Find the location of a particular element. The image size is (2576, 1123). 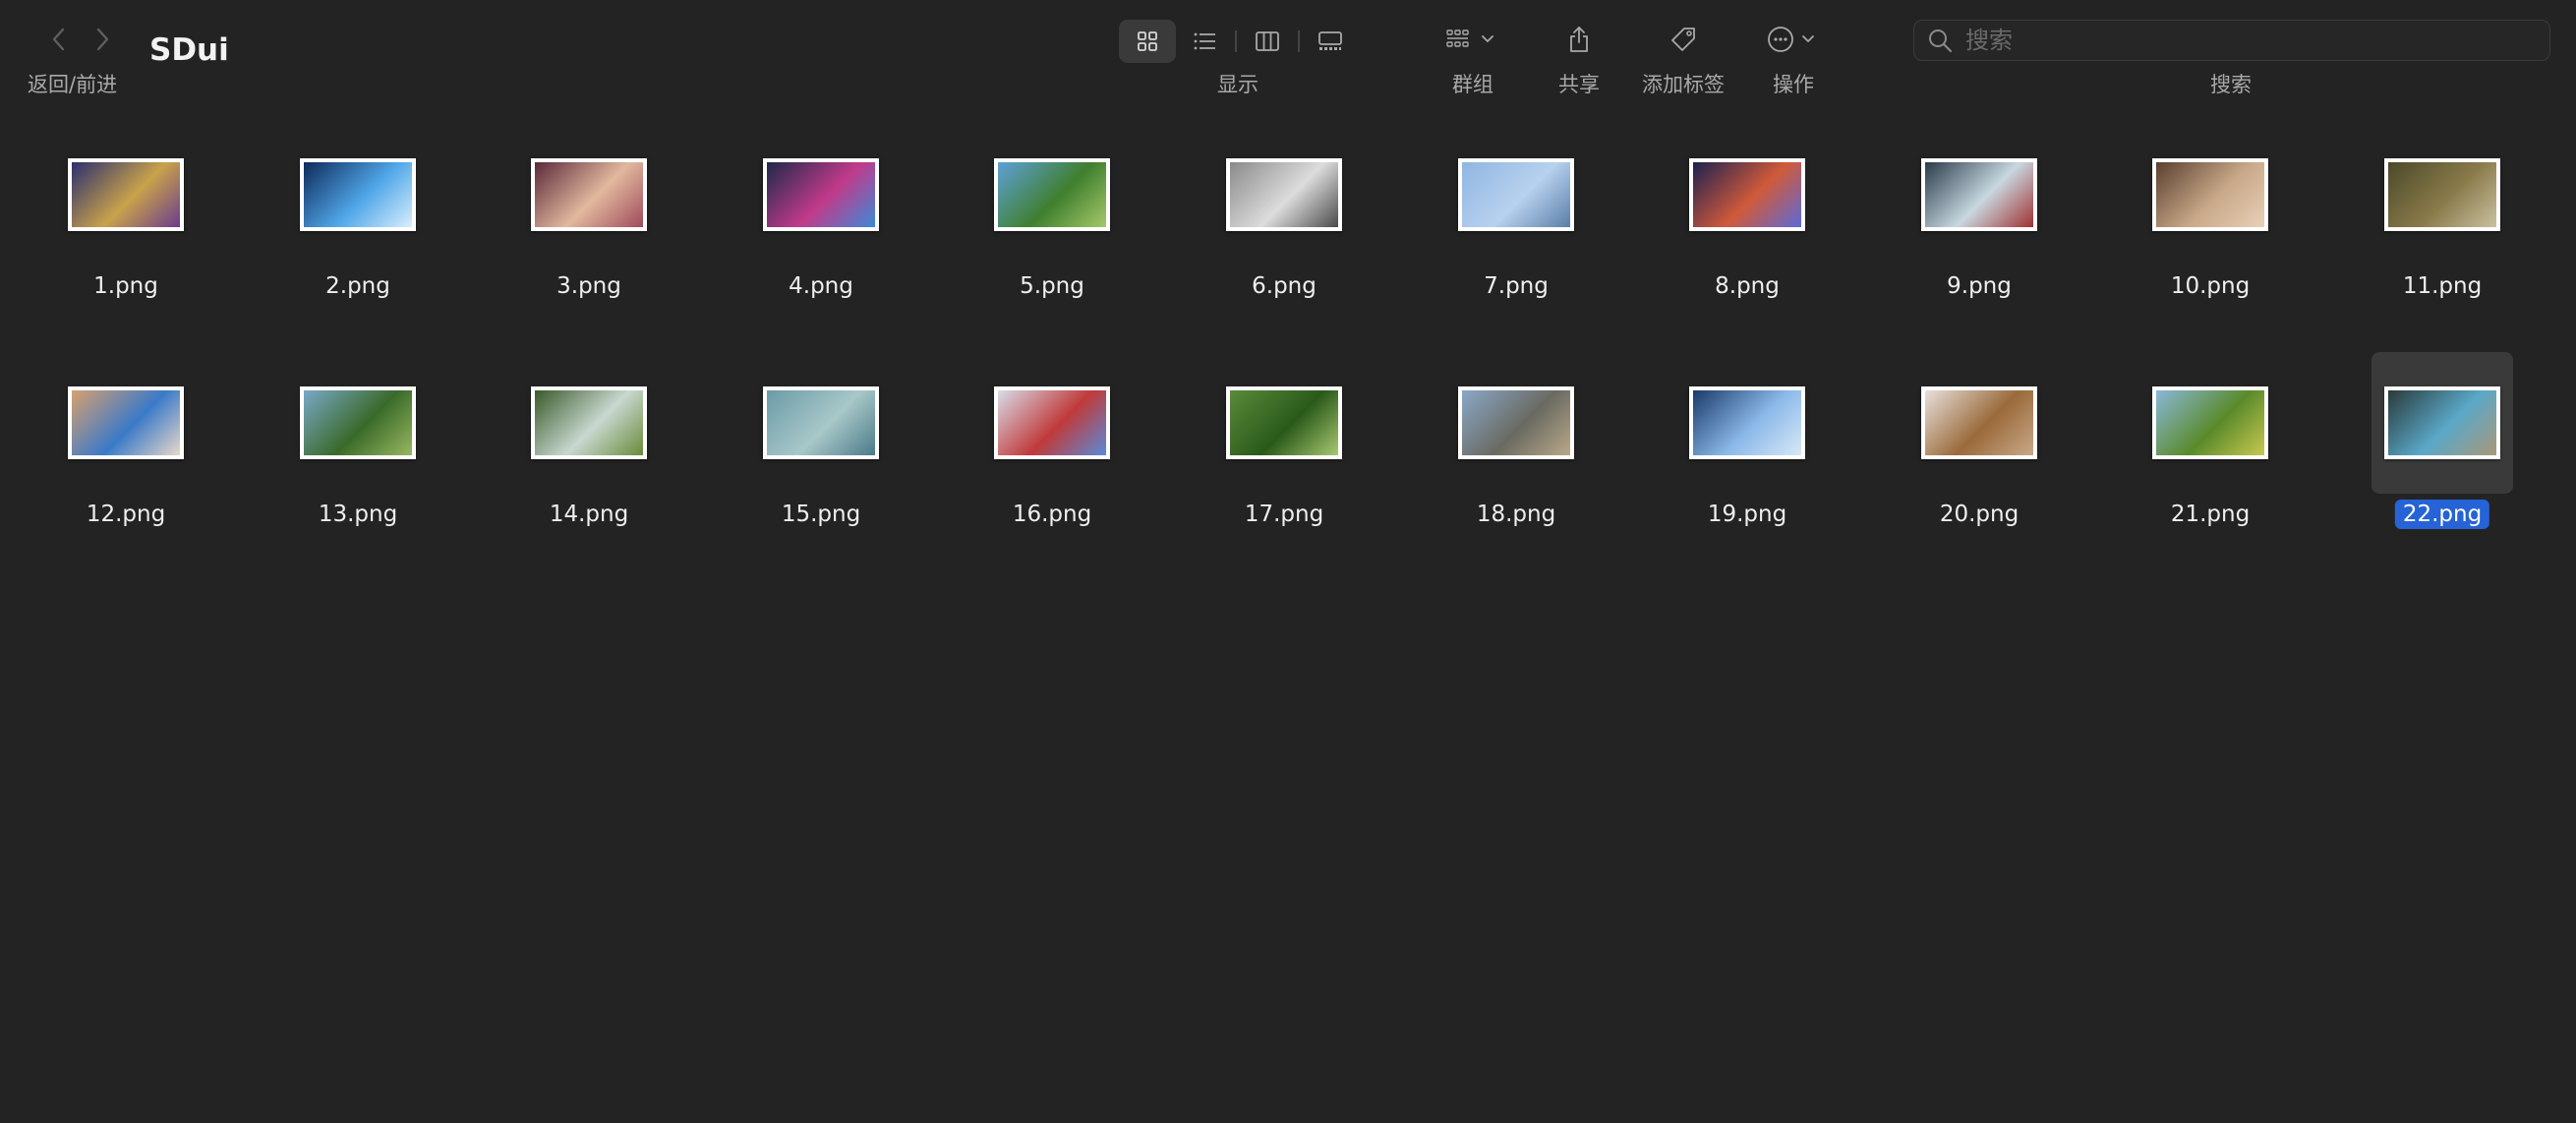

file-item: 22.png is located at coordinates (2442, 440).